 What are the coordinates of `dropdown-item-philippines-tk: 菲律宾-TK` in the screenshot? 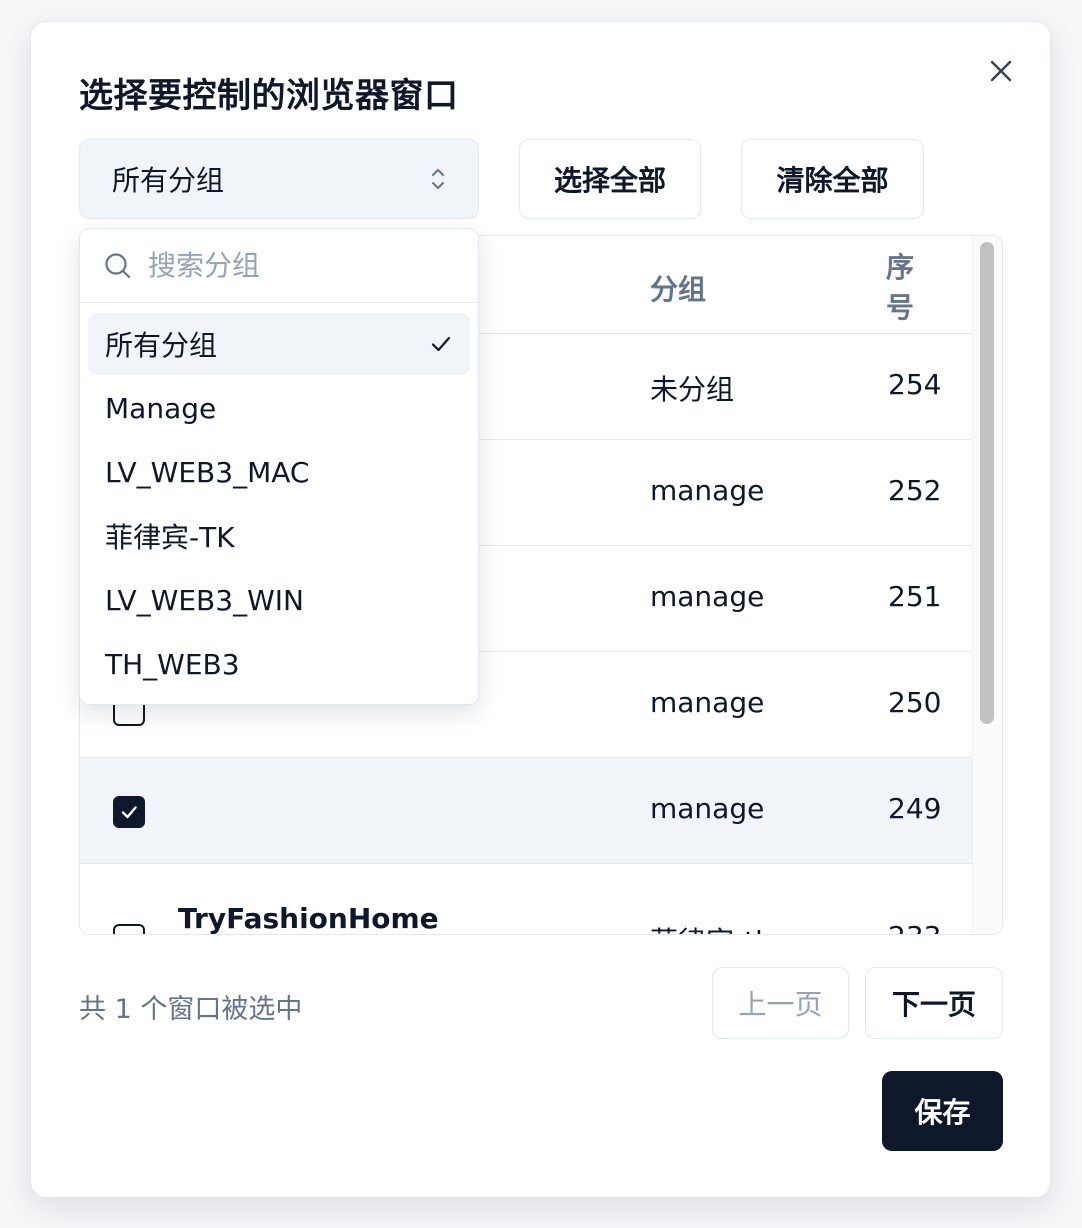 It's located at (279, 536).